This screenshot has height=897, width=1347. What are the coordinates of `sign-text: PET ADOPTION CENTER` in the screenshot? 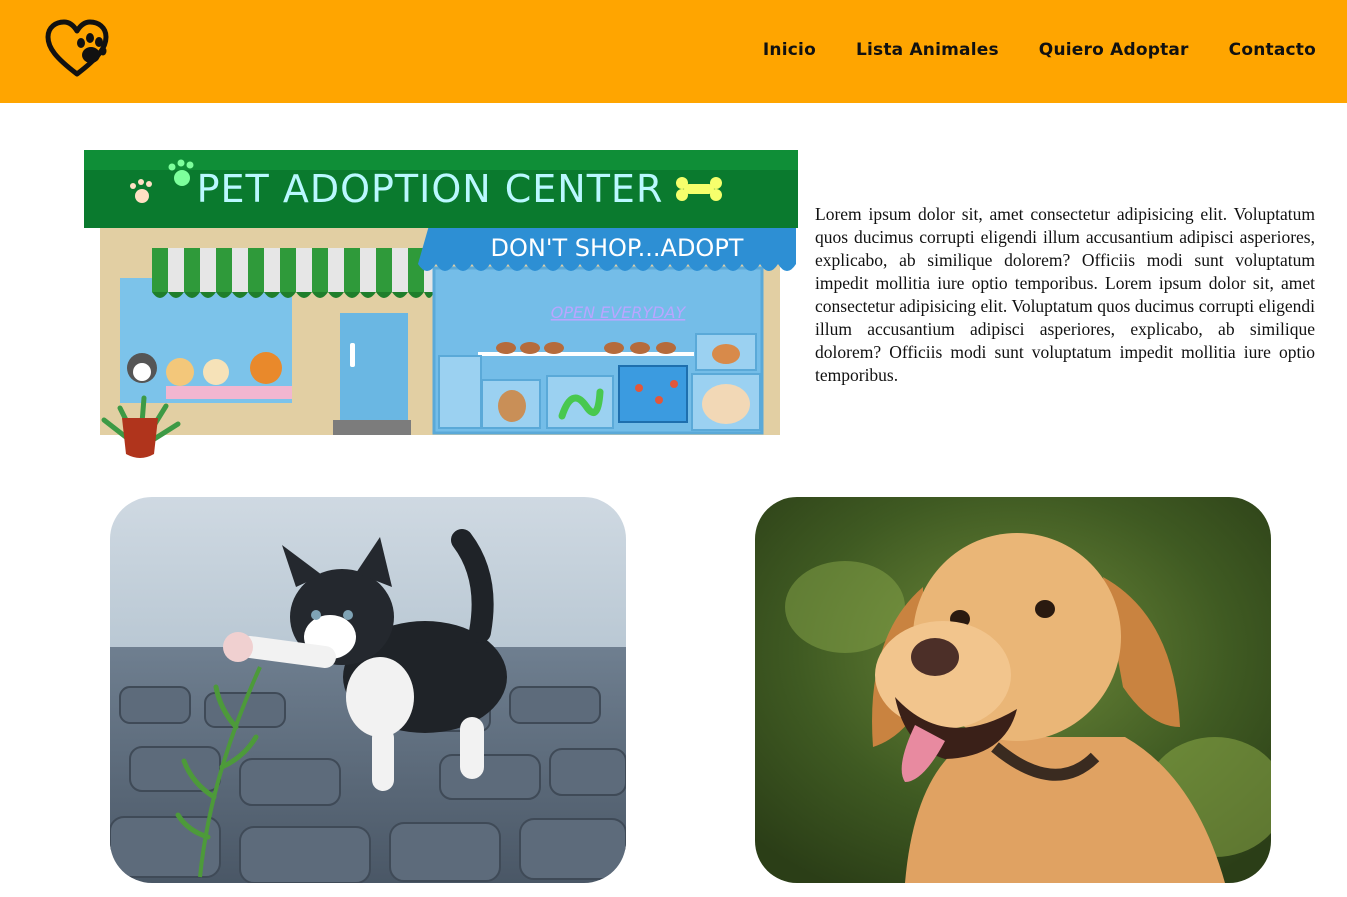 It's located at (430, 189).